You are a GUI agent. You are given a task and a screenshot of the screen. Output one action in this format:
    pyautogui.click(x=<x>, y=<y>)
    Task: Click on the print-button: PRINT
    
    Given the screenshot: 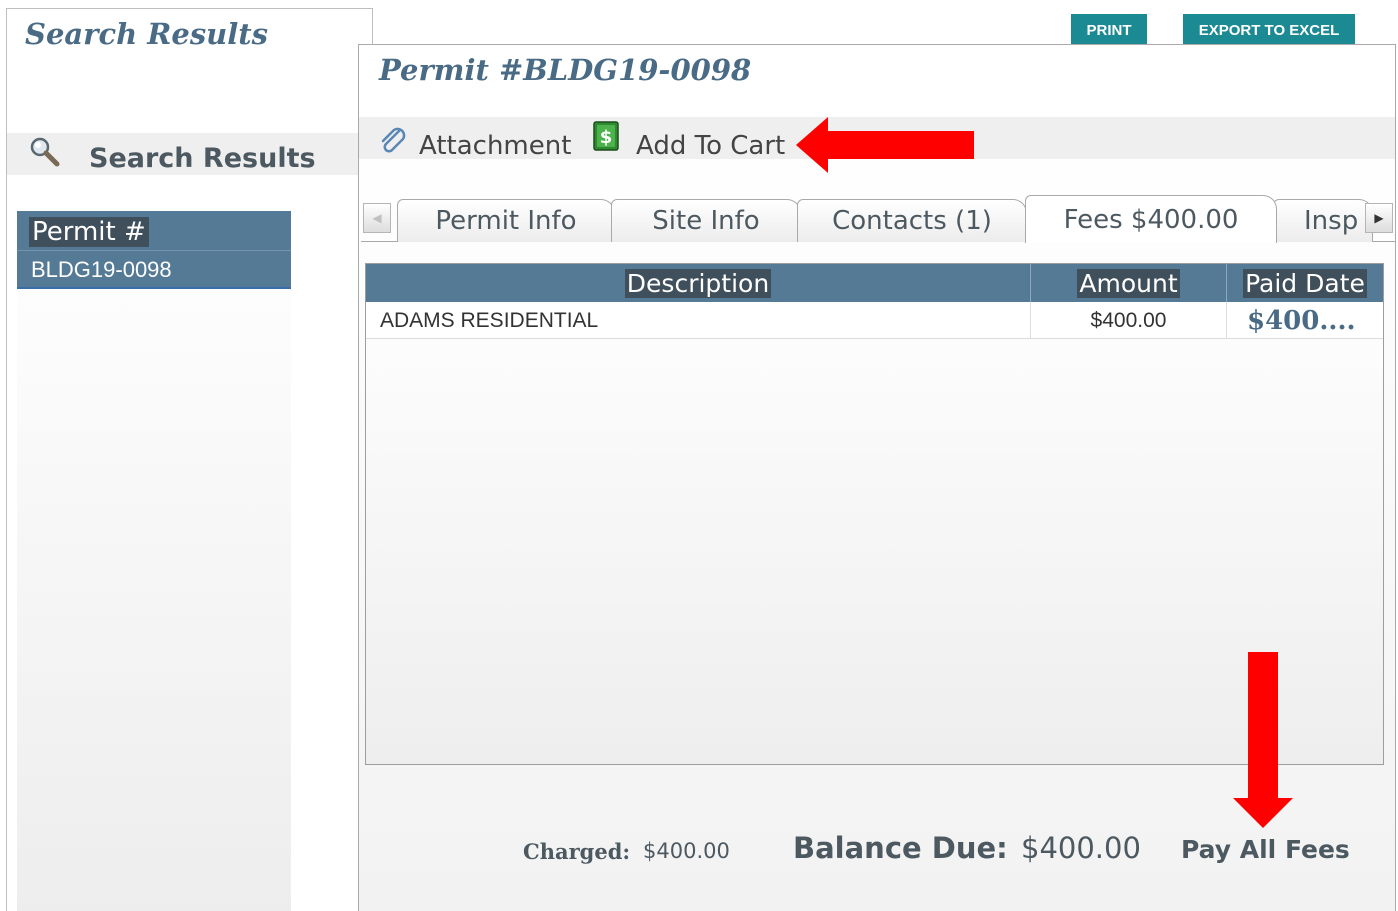 What is the action you would take?
    pyautogui.click(x=1109, y=30)
    